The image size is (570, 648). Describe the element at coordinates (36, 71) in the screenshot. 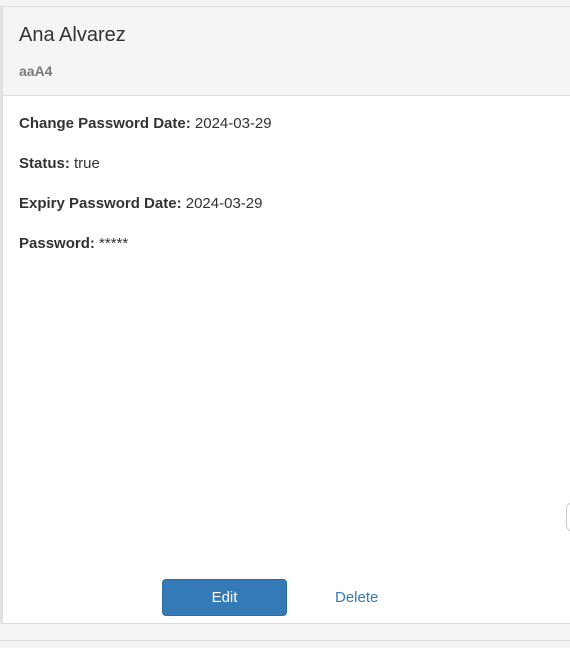

I see `user-id-subtitle: aaA4` at that location.